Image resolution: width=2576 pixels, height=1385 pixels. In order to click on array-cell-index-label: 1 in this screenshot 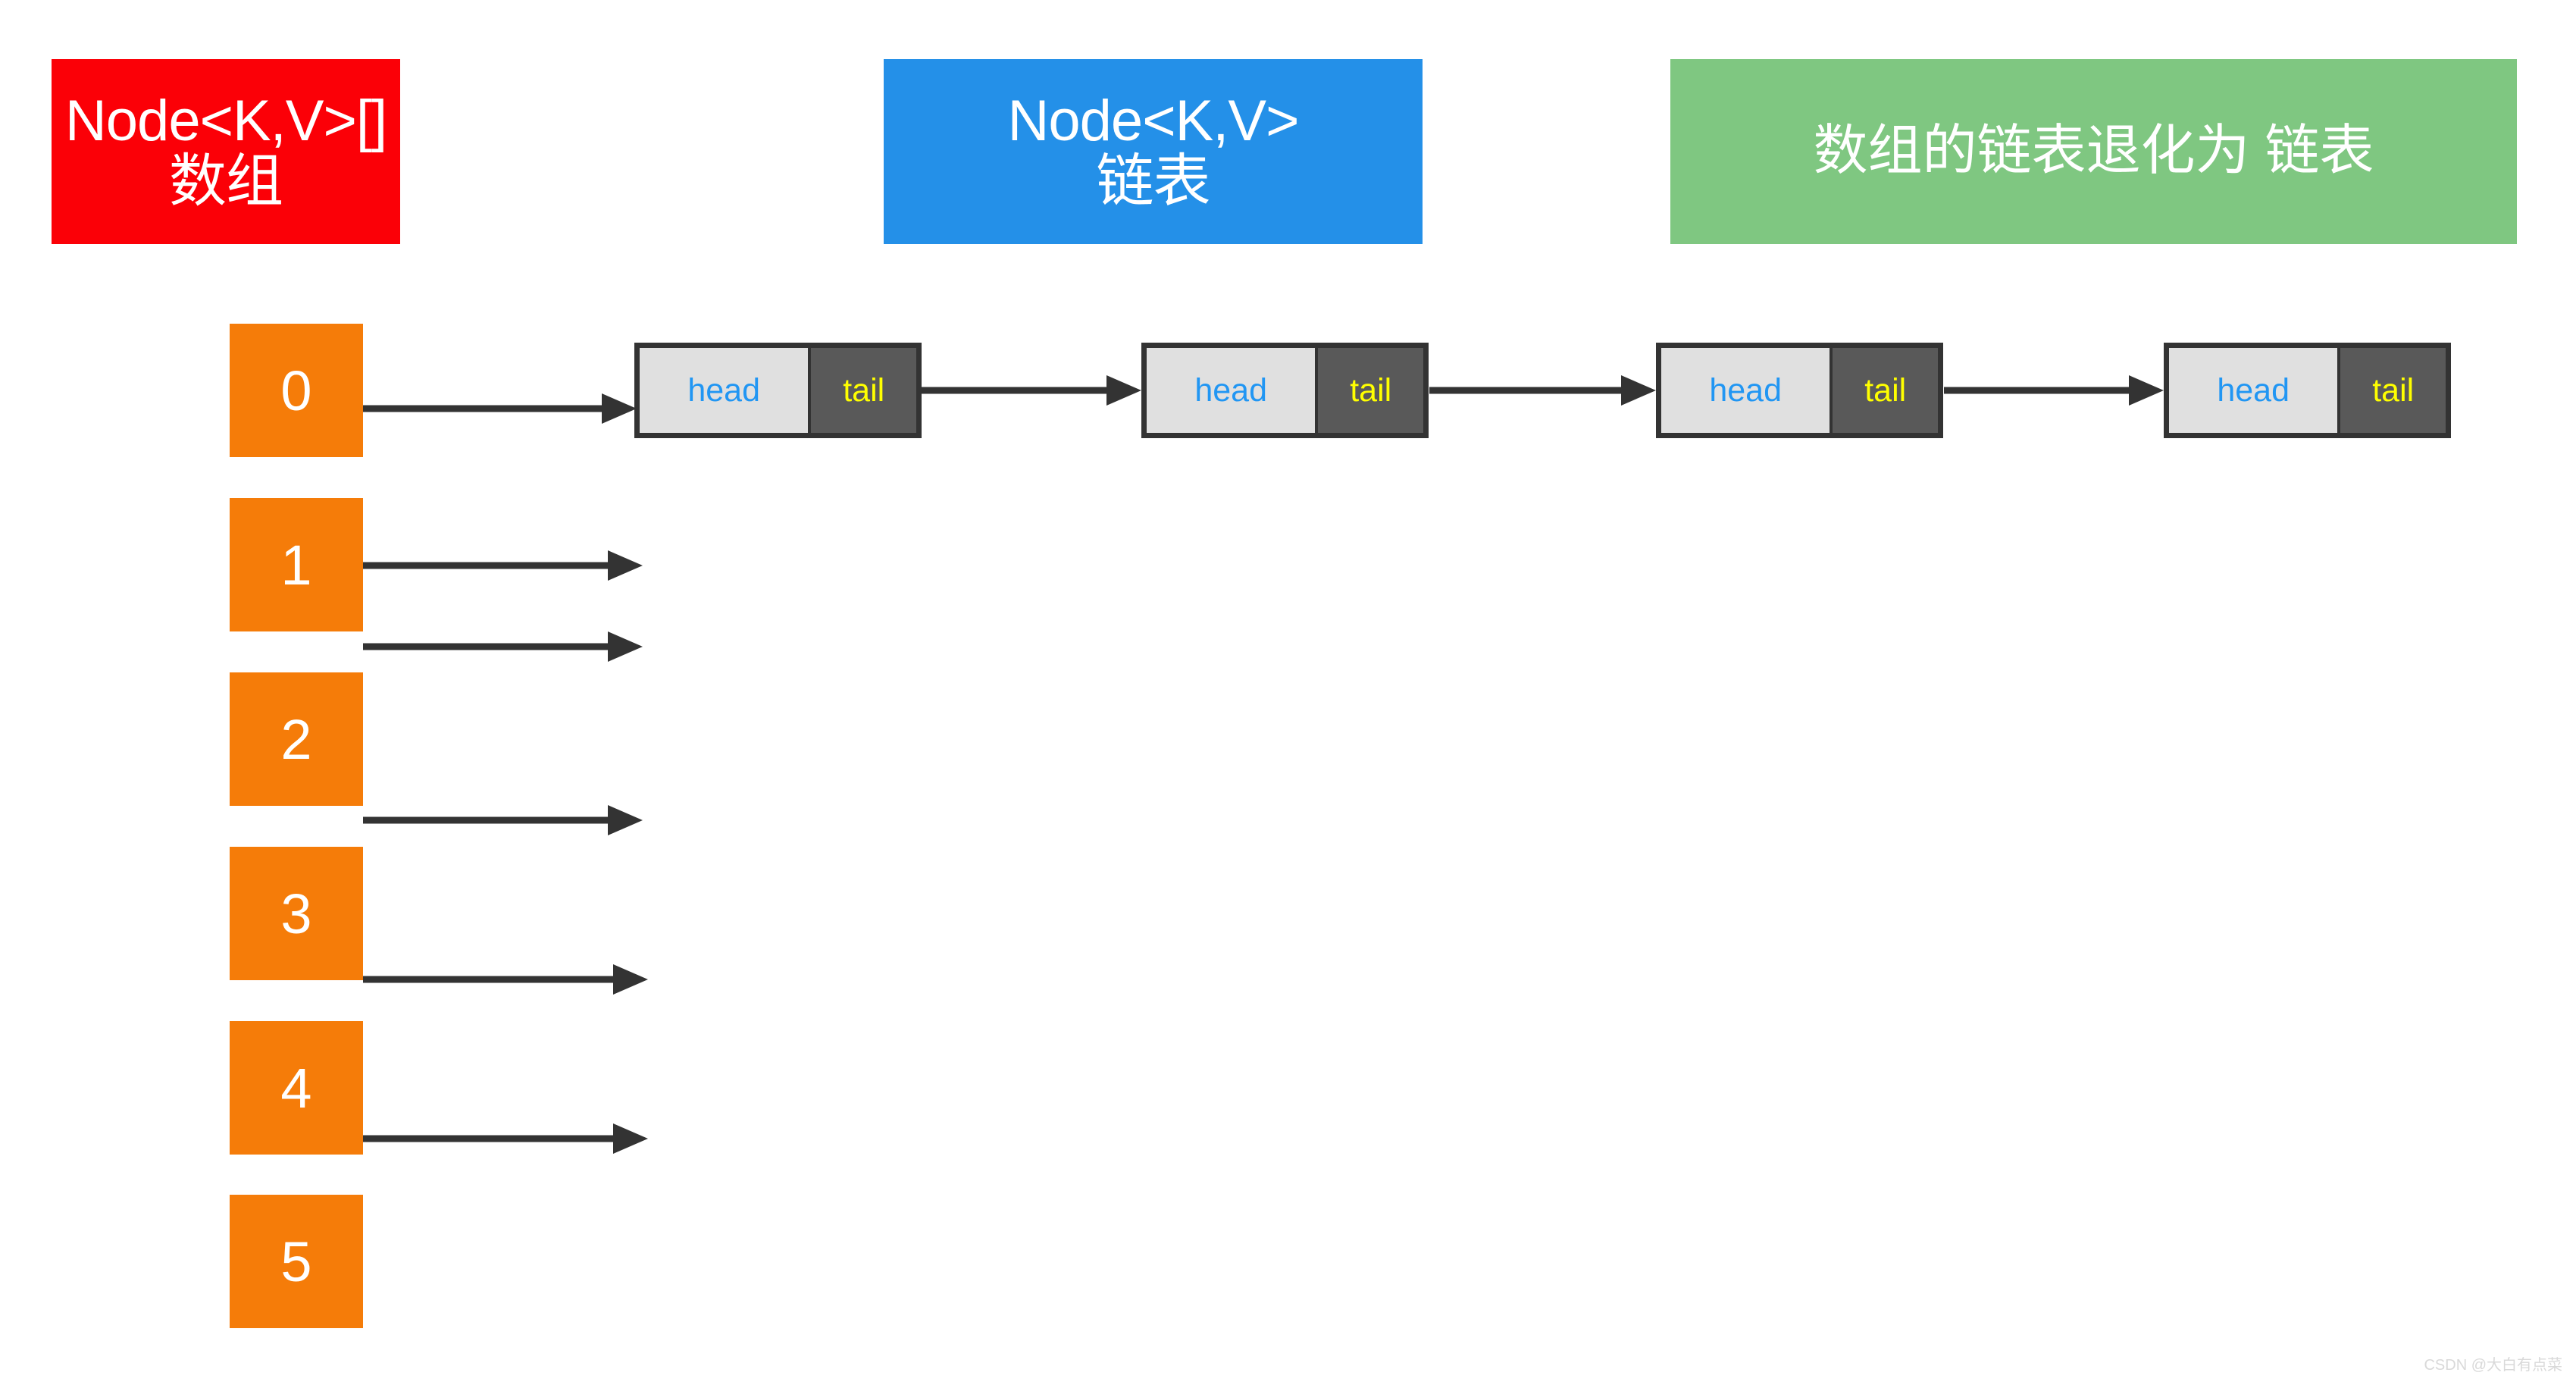, I will do `click(296, 565)`.